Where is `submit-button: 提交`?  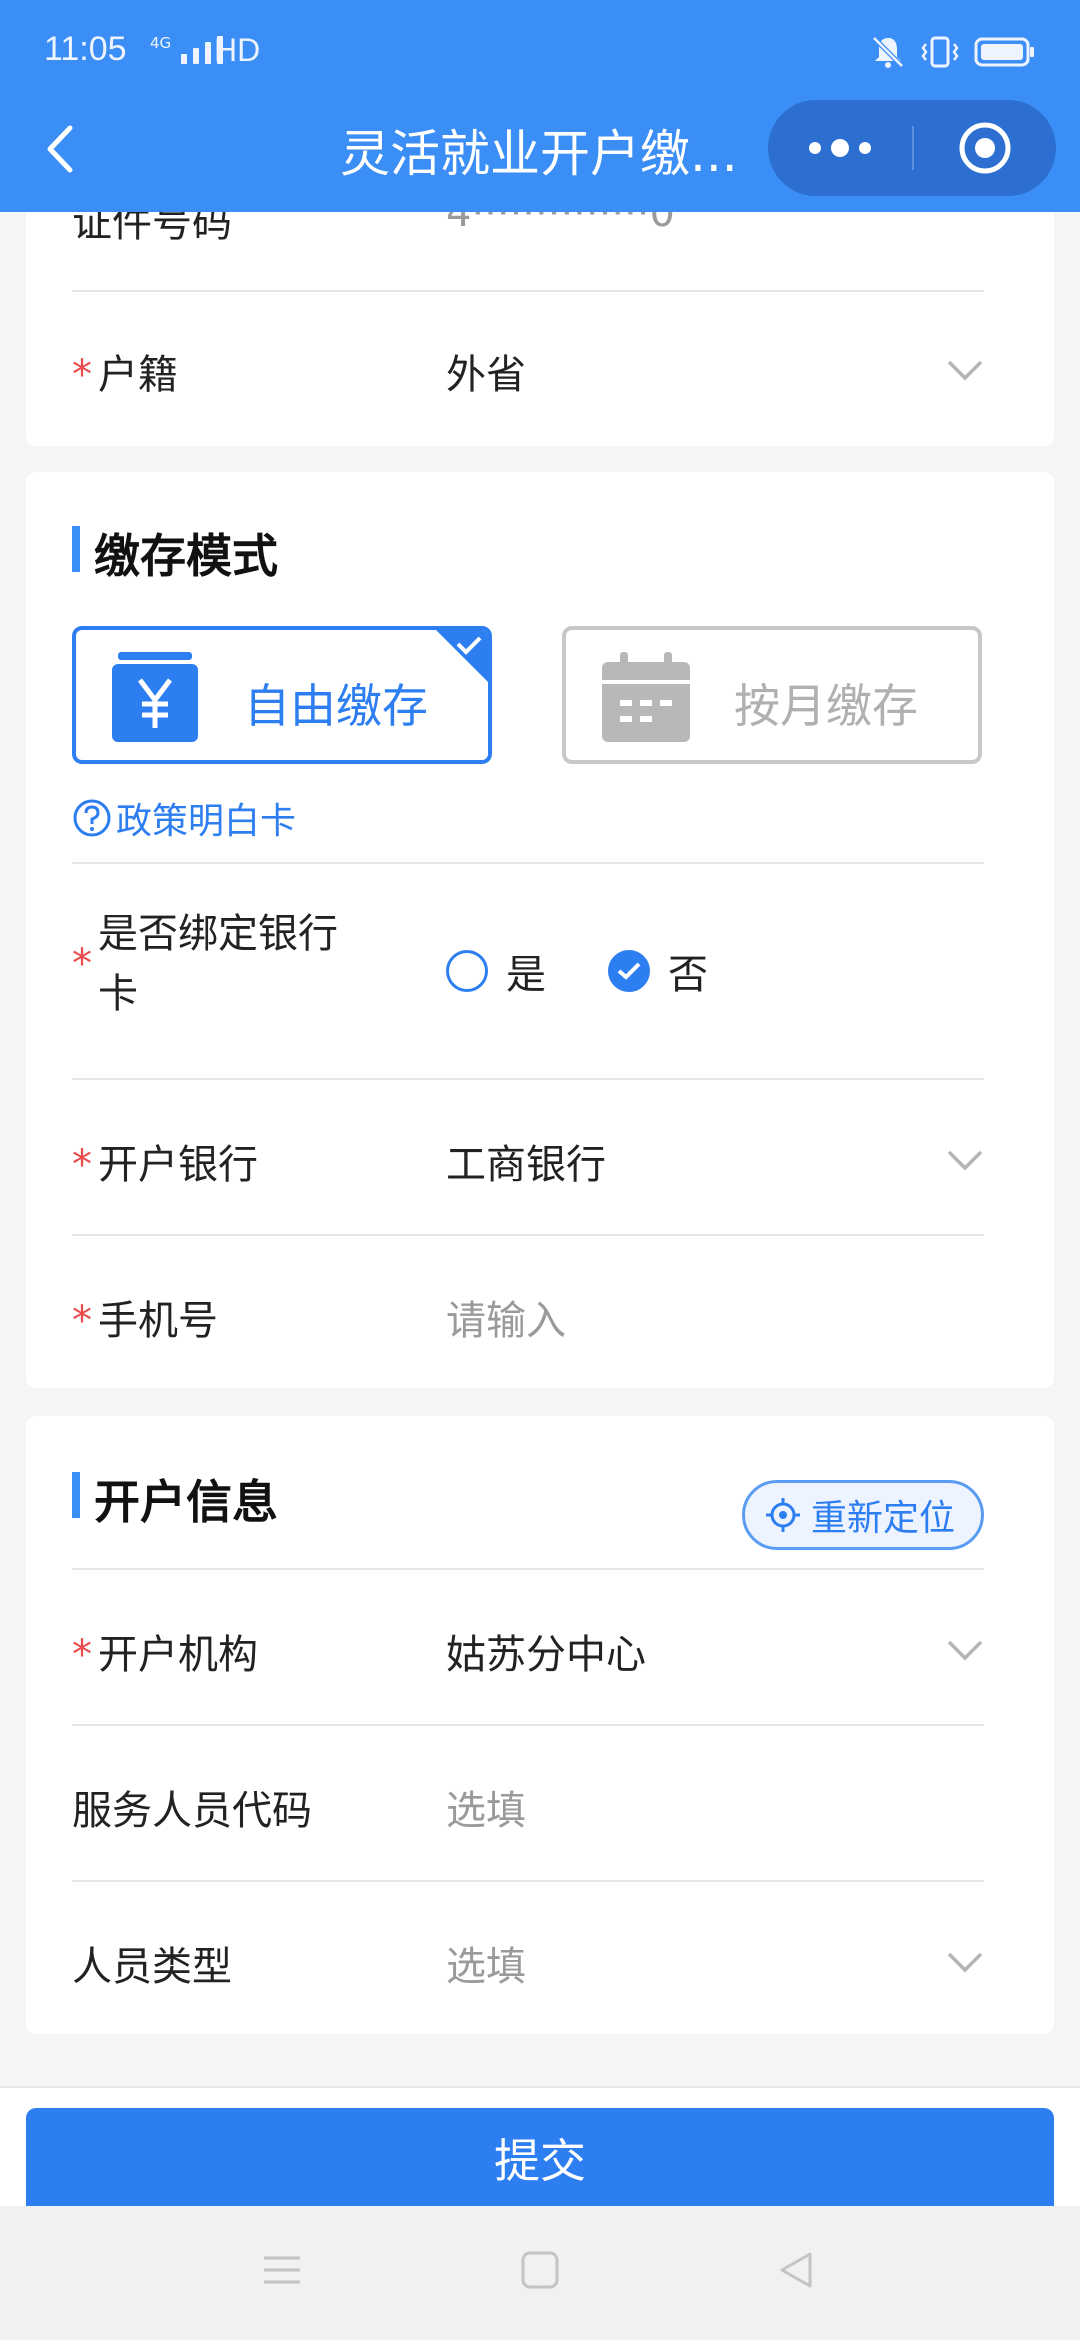 submit-button: 提交 is located at coordinates (540, 2158).